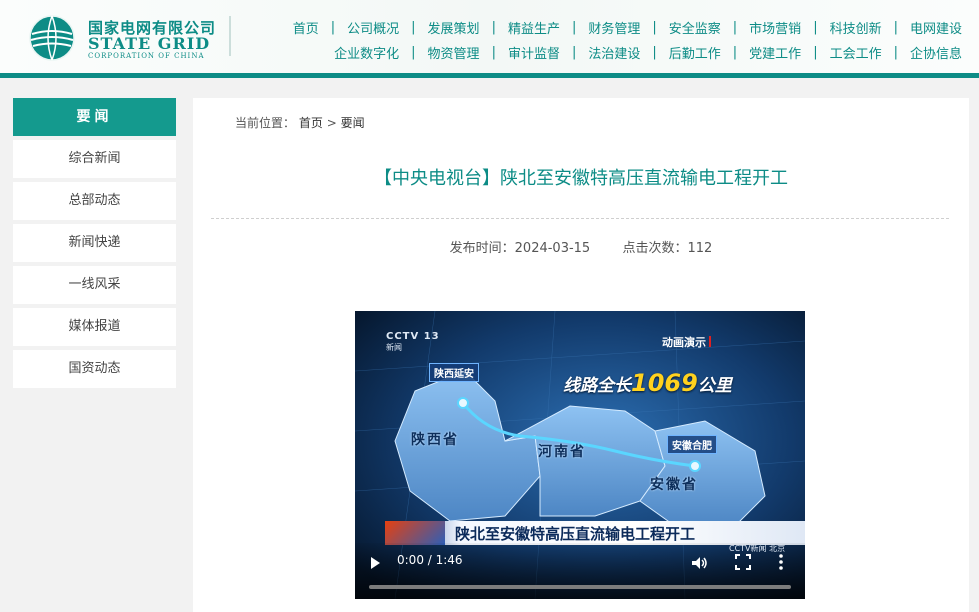 The height and width of the screenshot is (612, 979). I want to click on logo-divider, so click(230, 36).